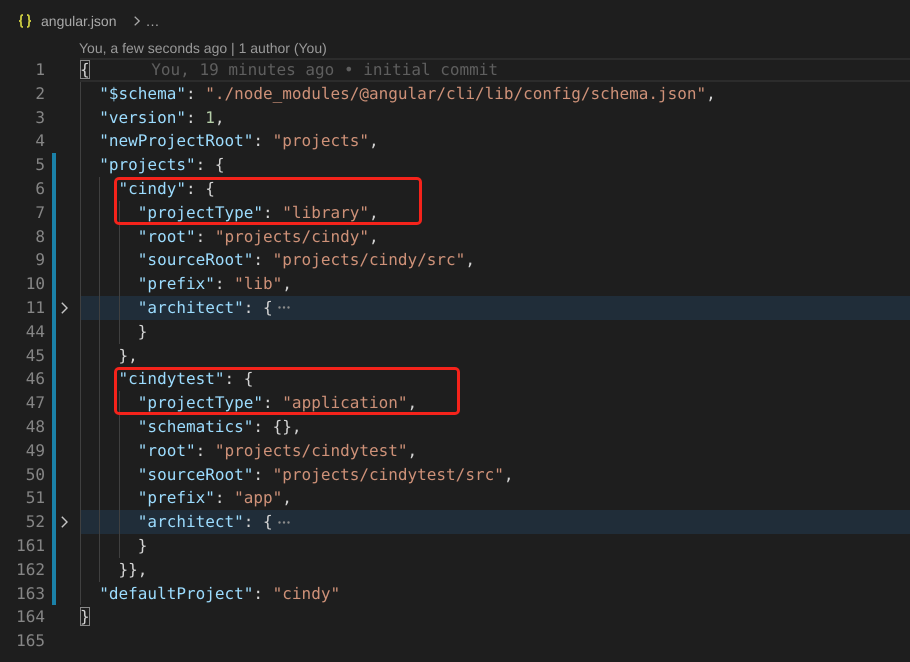 Image resolution: width=910 pixels, height=662 pixels. What do you see at coordinates (79, 21) in the screenshot?
I see `file-name: angular.json` at bounding box center [79, 21].